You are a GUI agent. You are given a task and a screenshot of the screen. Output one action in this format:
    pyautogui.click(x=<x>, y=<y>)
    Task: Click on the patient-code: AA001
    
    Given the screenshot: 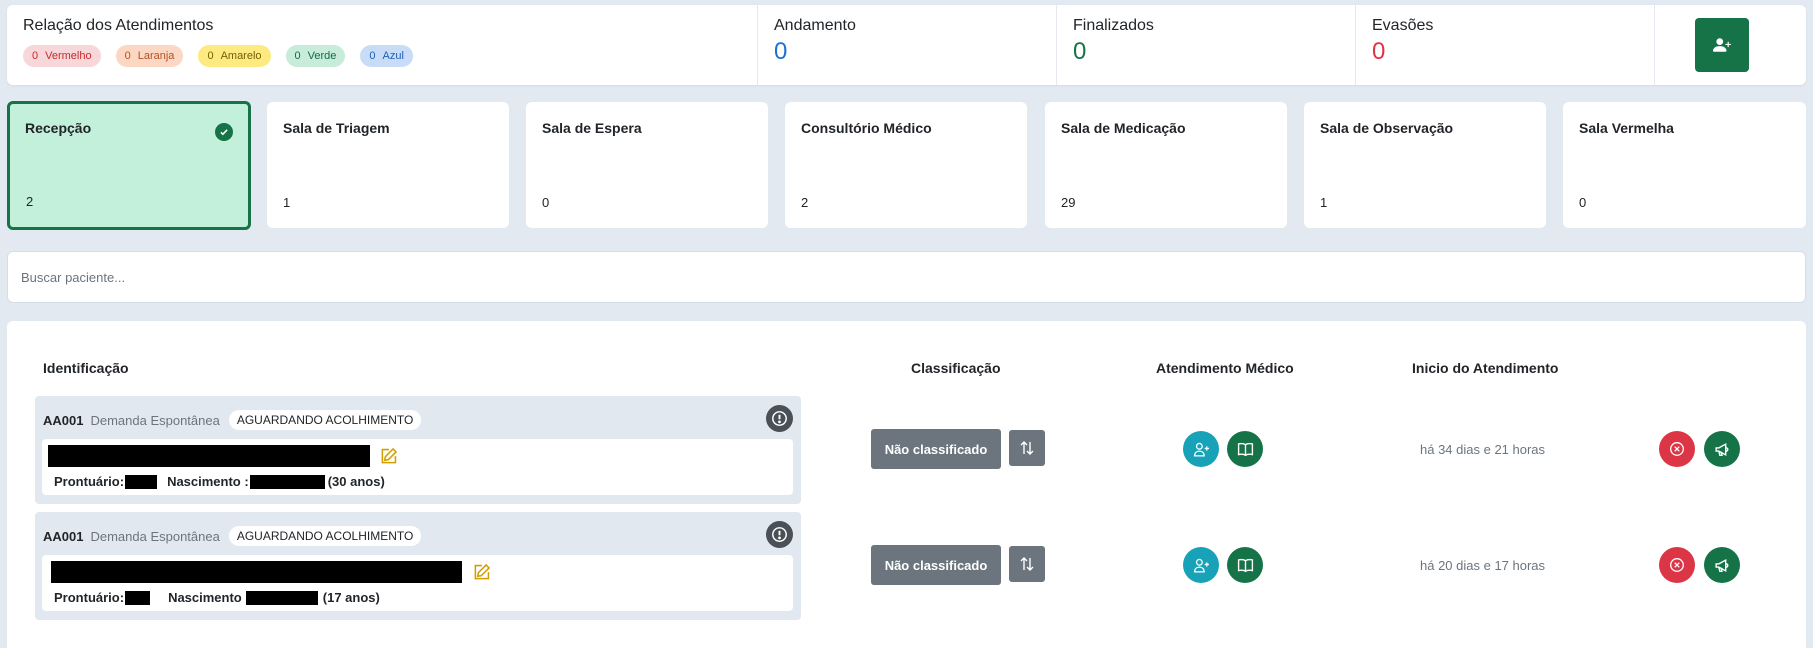 What is the action you would take?
    pyautogui.click(x=63, y=420)
    